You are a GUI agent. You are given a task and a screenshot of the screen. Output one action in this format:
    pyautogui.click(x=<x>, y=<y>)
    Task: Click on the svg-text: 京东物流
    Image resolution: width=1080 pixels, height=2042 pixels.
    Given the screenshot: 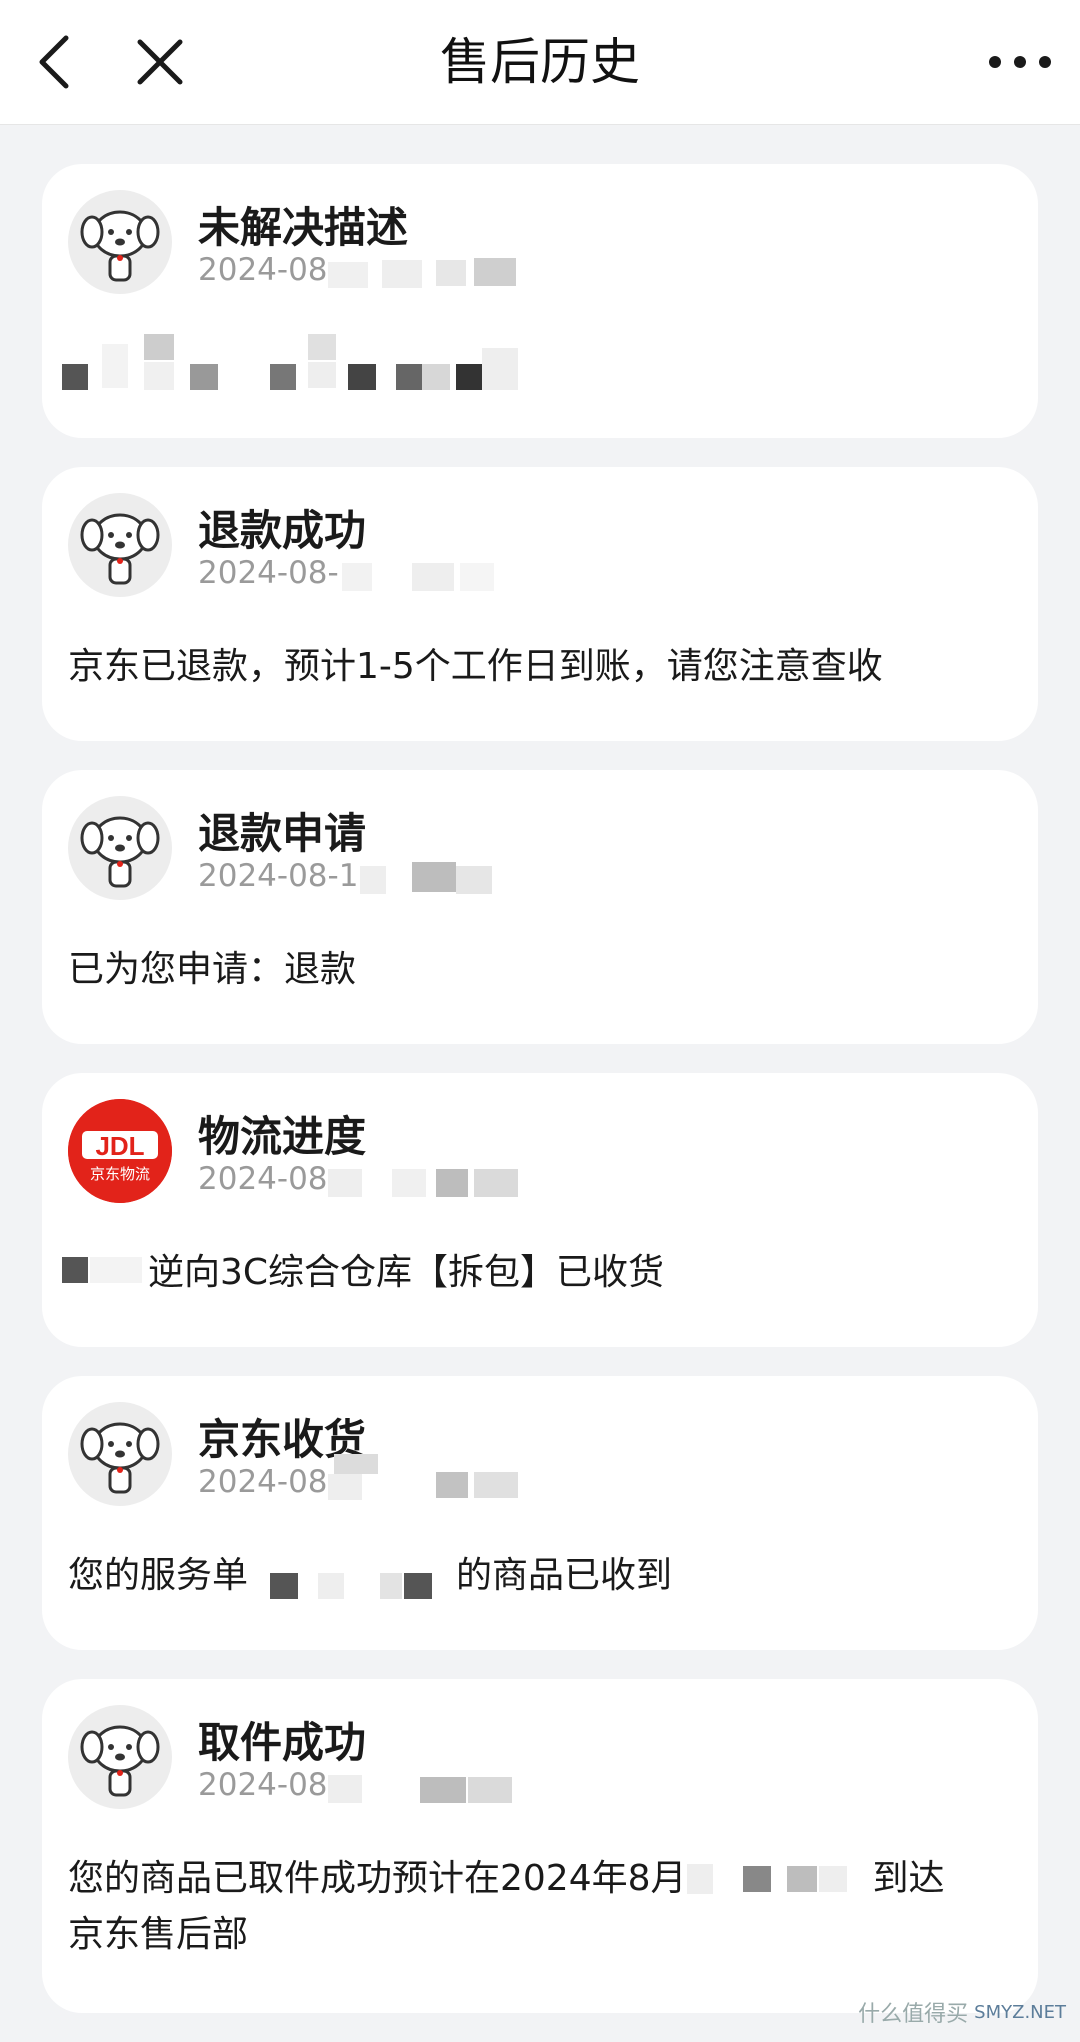 What is the action you would take?
    pyautogui.click(x=120, y=1174)
    